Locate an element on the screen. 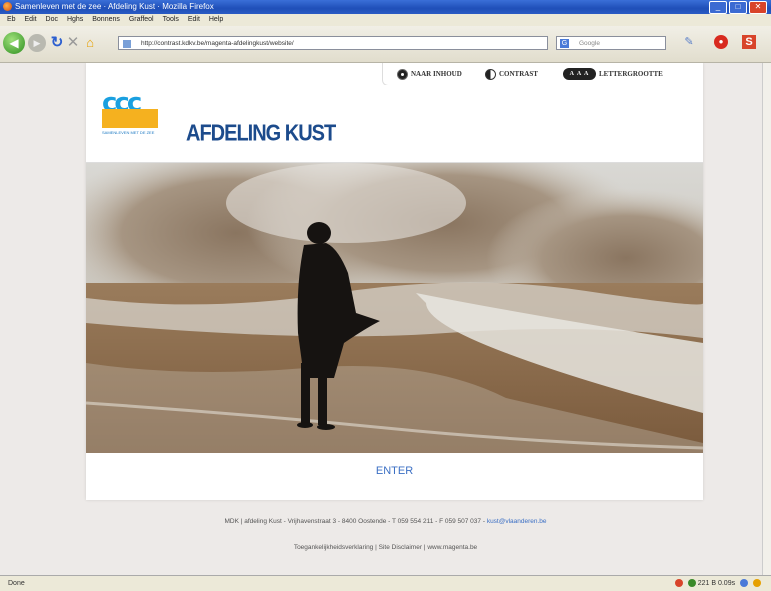  adblock-icon: ● is located at coordinates (721, 42).